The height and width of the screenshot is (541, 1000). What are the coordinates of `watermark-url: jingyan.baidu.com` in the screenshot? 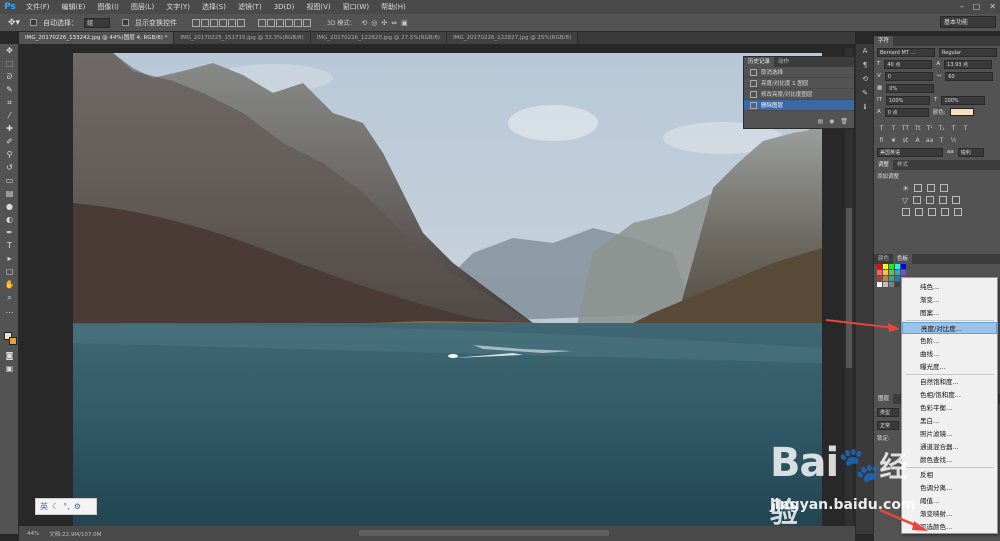 It's located at (843, 505).